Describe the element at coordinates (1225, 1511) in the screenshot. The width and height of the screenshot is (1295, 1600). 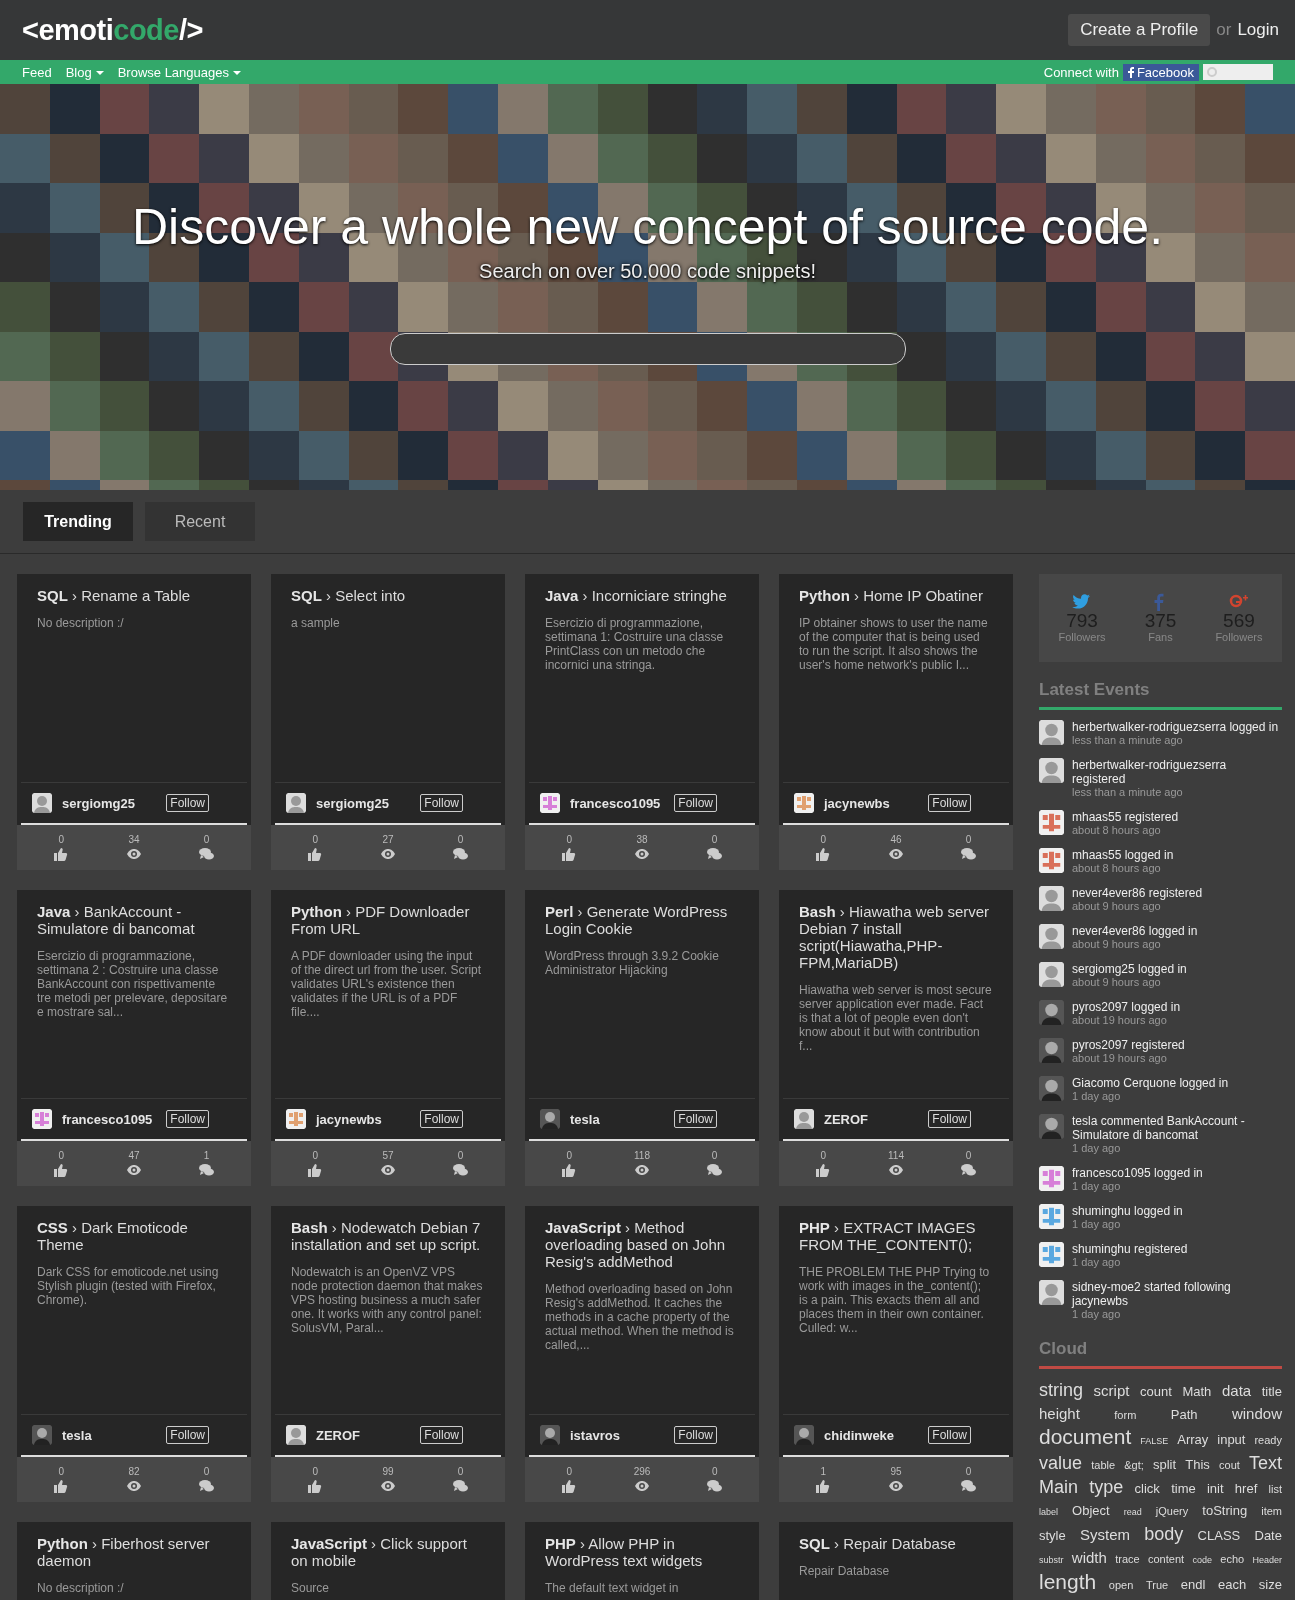
I see `tag-link: toString` at that location.